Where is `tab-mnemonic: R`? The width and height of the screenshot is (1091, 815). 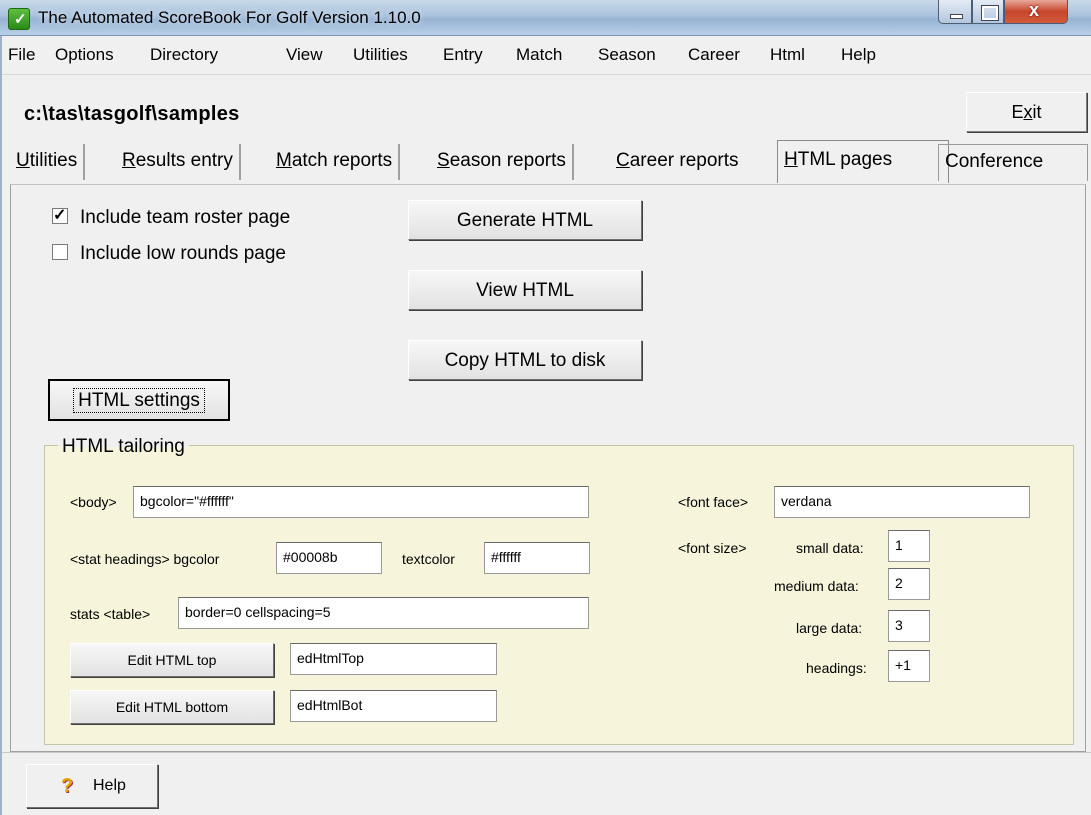
tab-mnemonic: R is located at coordinates (129, 160).